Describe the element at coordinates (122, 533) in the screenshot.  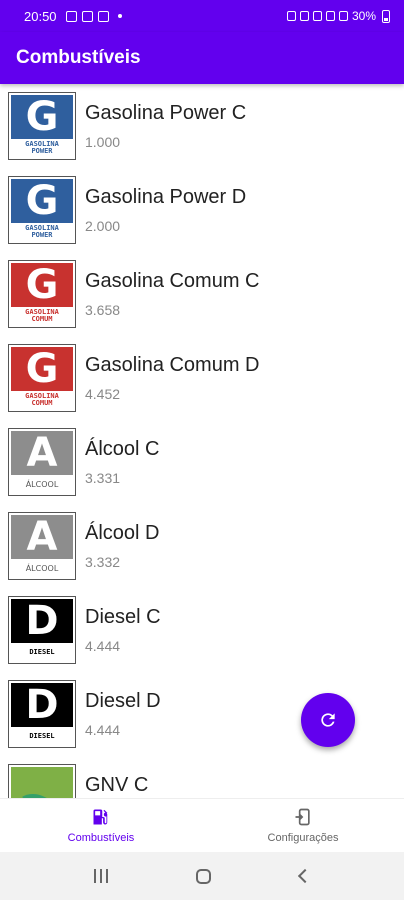
I see `fuel-name: Álcool D` at that location.